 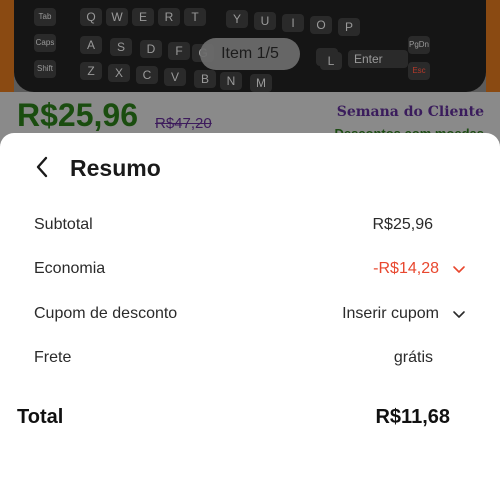 I want to click on key: P, so click(x=349, y=27).